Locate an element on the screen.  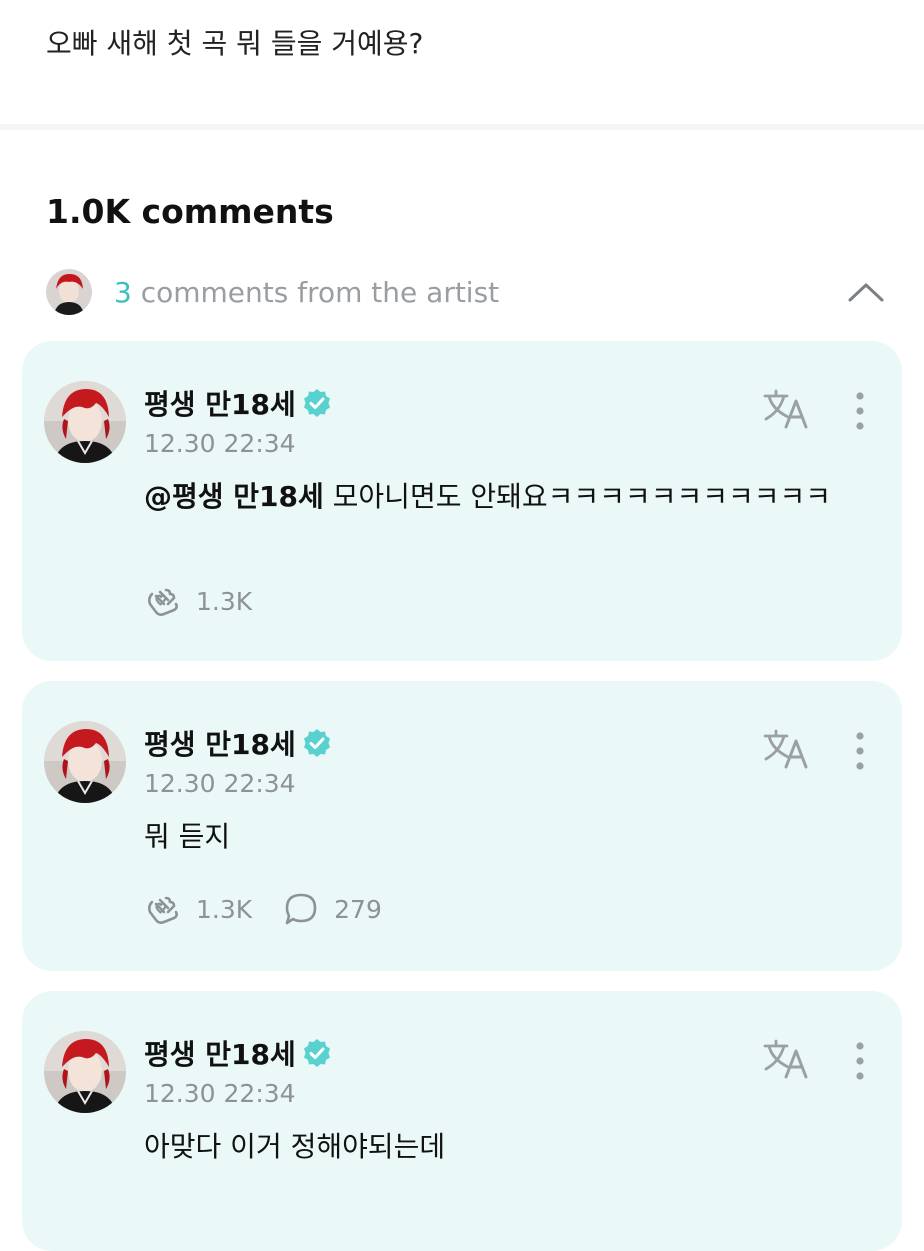
comment-body: 아맞다 이거 정해야되는데 is located at coordinates (509, 1147).